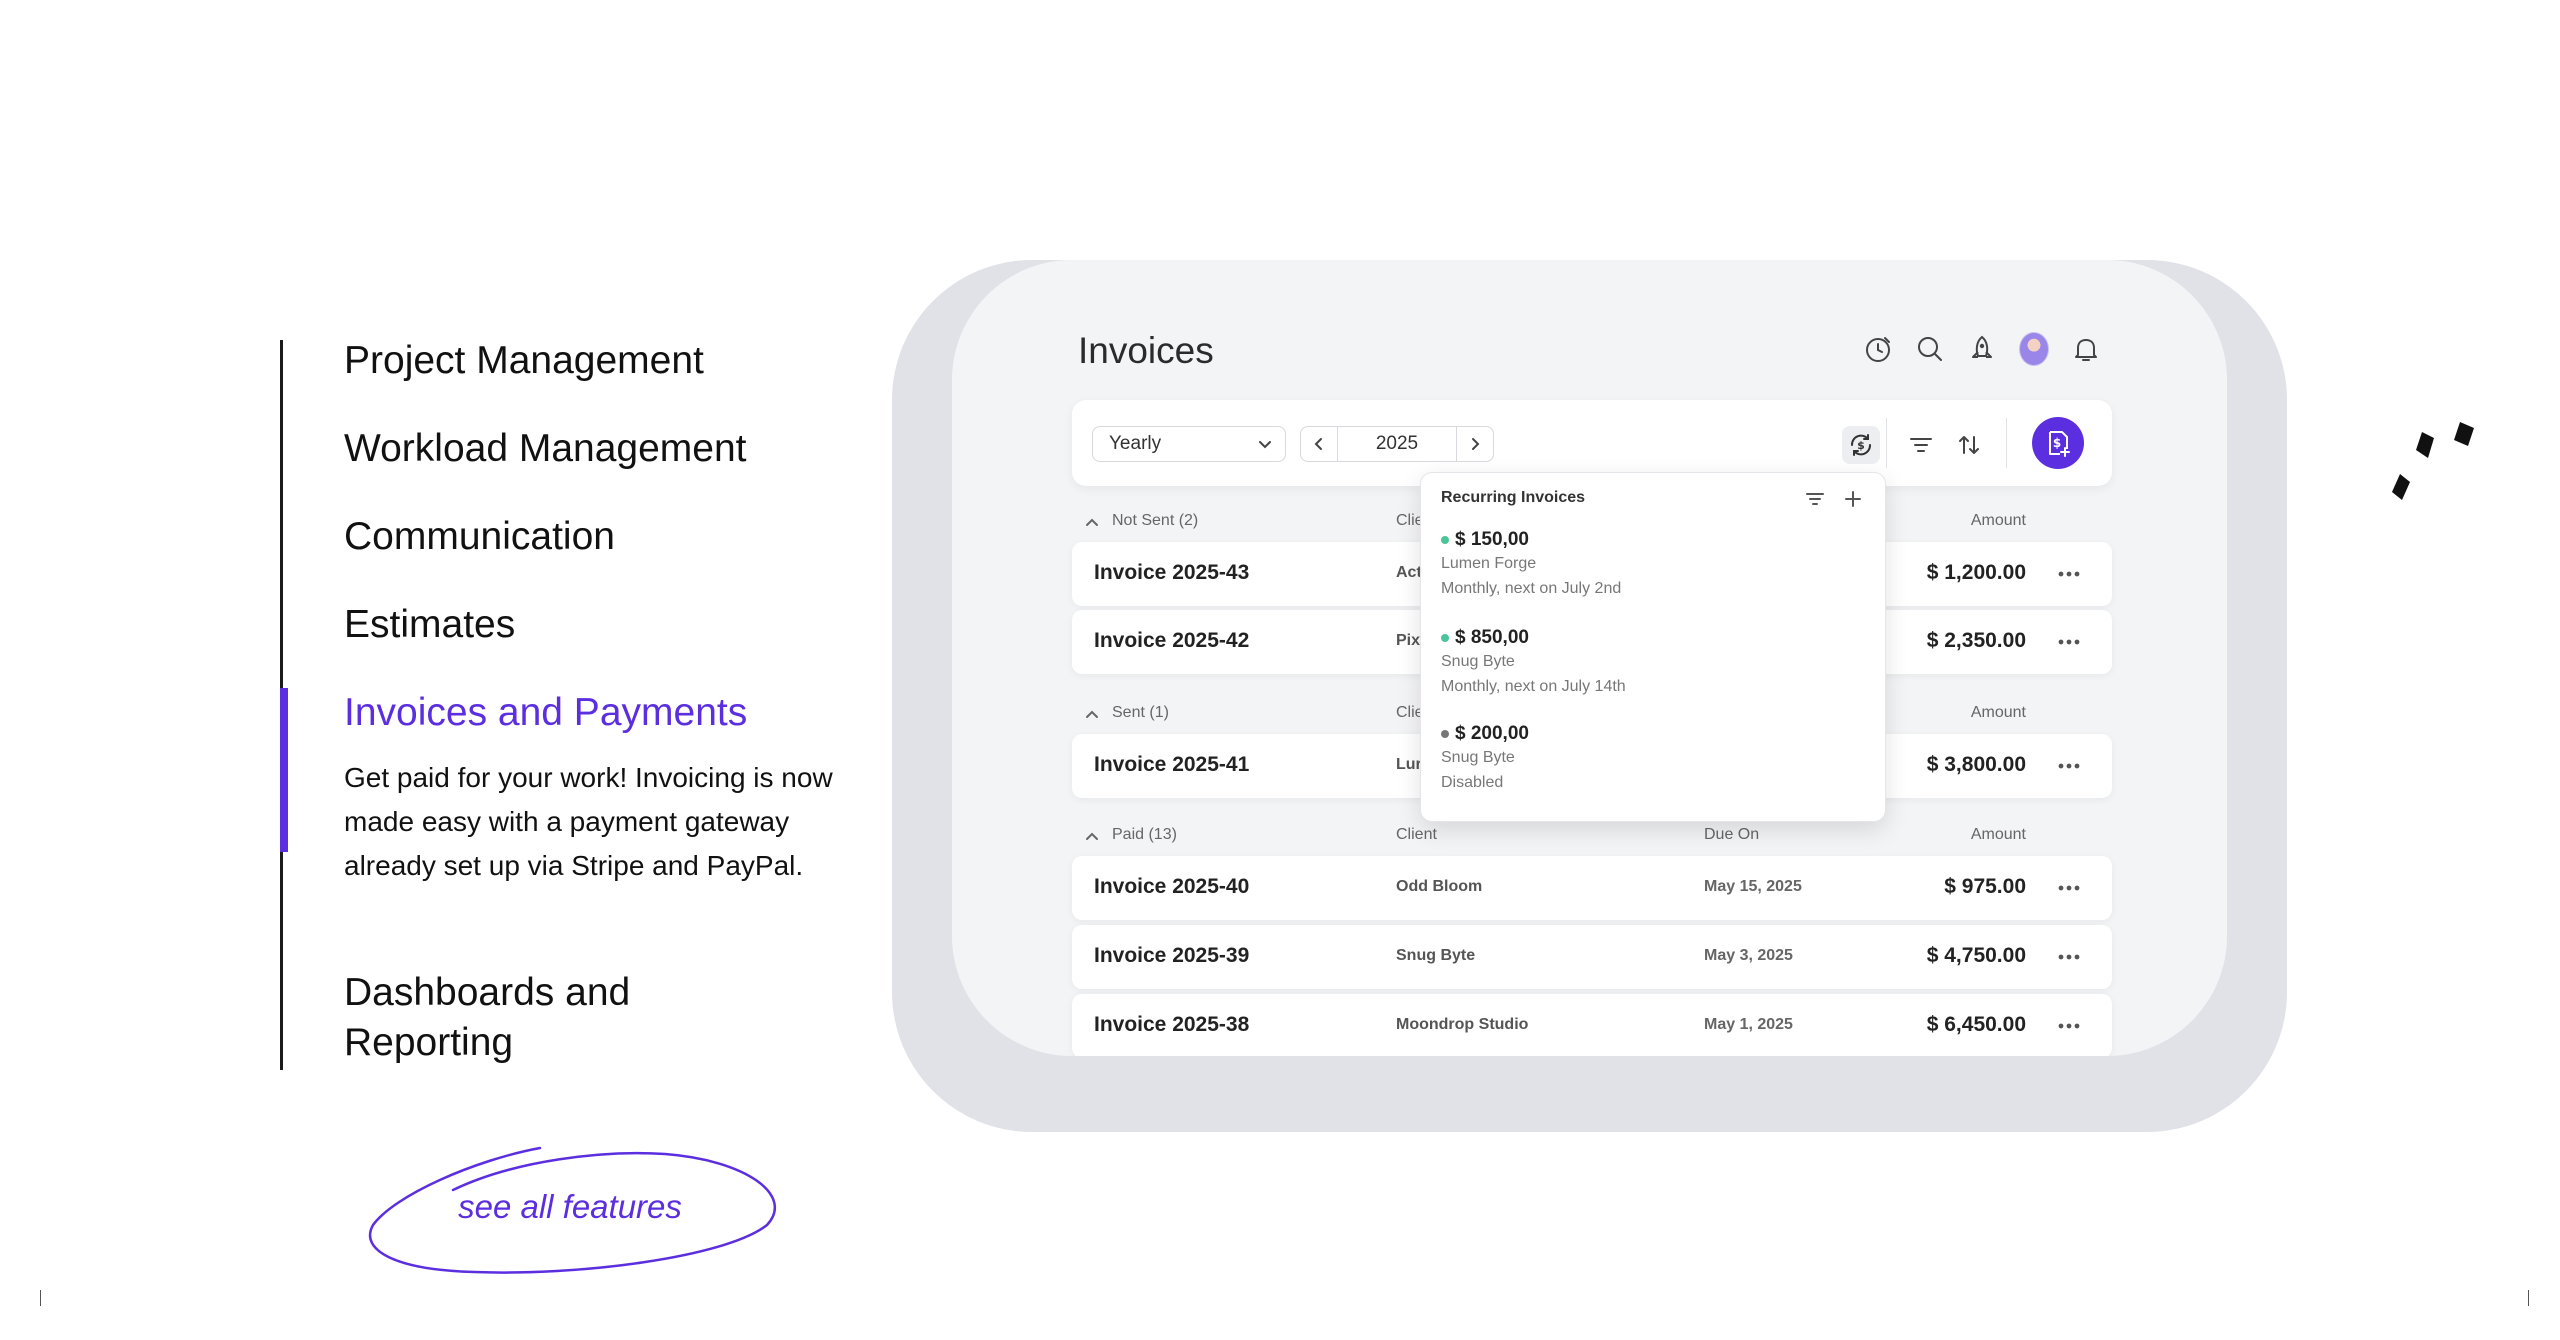 This screenshot has width=2560, height=1340. Describe the element at coordinates (1409, 764) in the screenshot. I see `invoice-client: Lur` at that location.